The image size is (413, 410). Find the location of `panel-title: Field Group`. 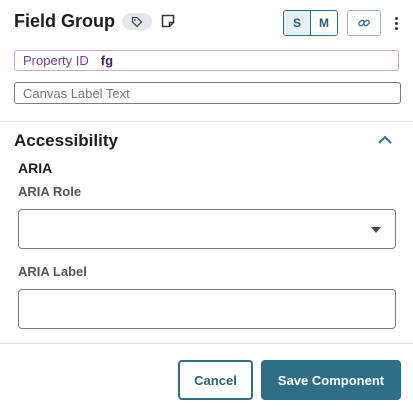

panel-title: Field Group is located at coordinates (64, 21).